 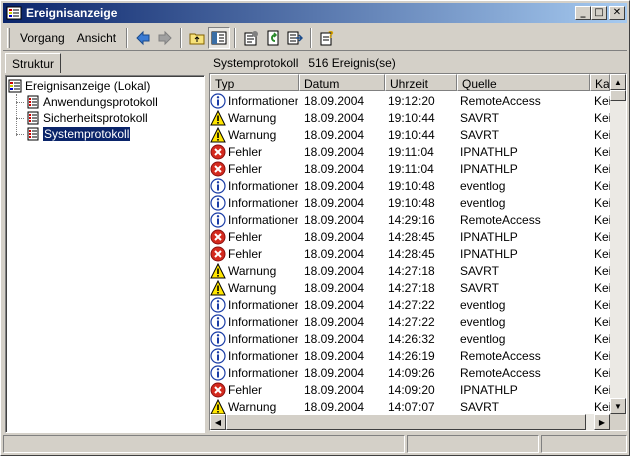 I want to click on event-row: Warnung 18.09.2004 14:07:07 SAVRT Kei, so click(x=410, y=406).